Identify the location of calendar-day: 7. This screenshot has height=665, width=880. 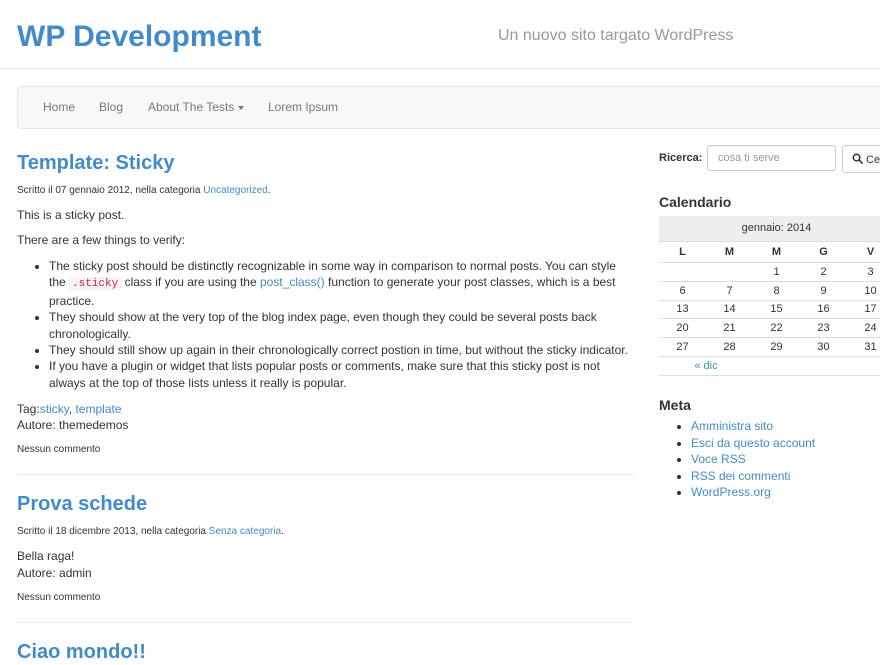
(729, 290).